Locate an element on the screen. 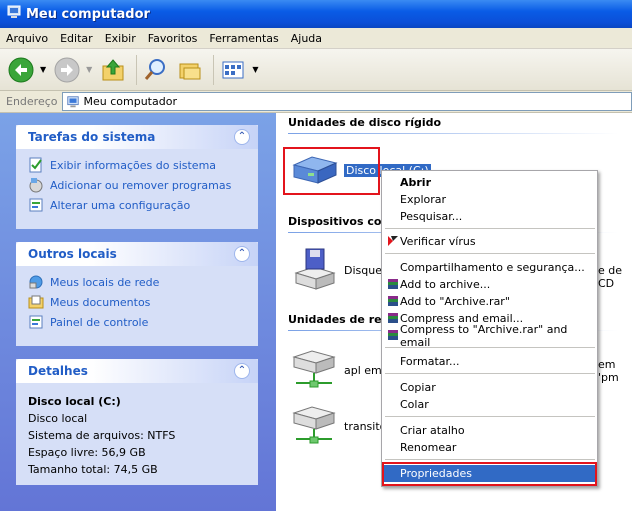 Image resolution: width=632 pixels, height=511 pixels. other-places-header: Outros locais ⌃ is located at coordinates (137, 254).